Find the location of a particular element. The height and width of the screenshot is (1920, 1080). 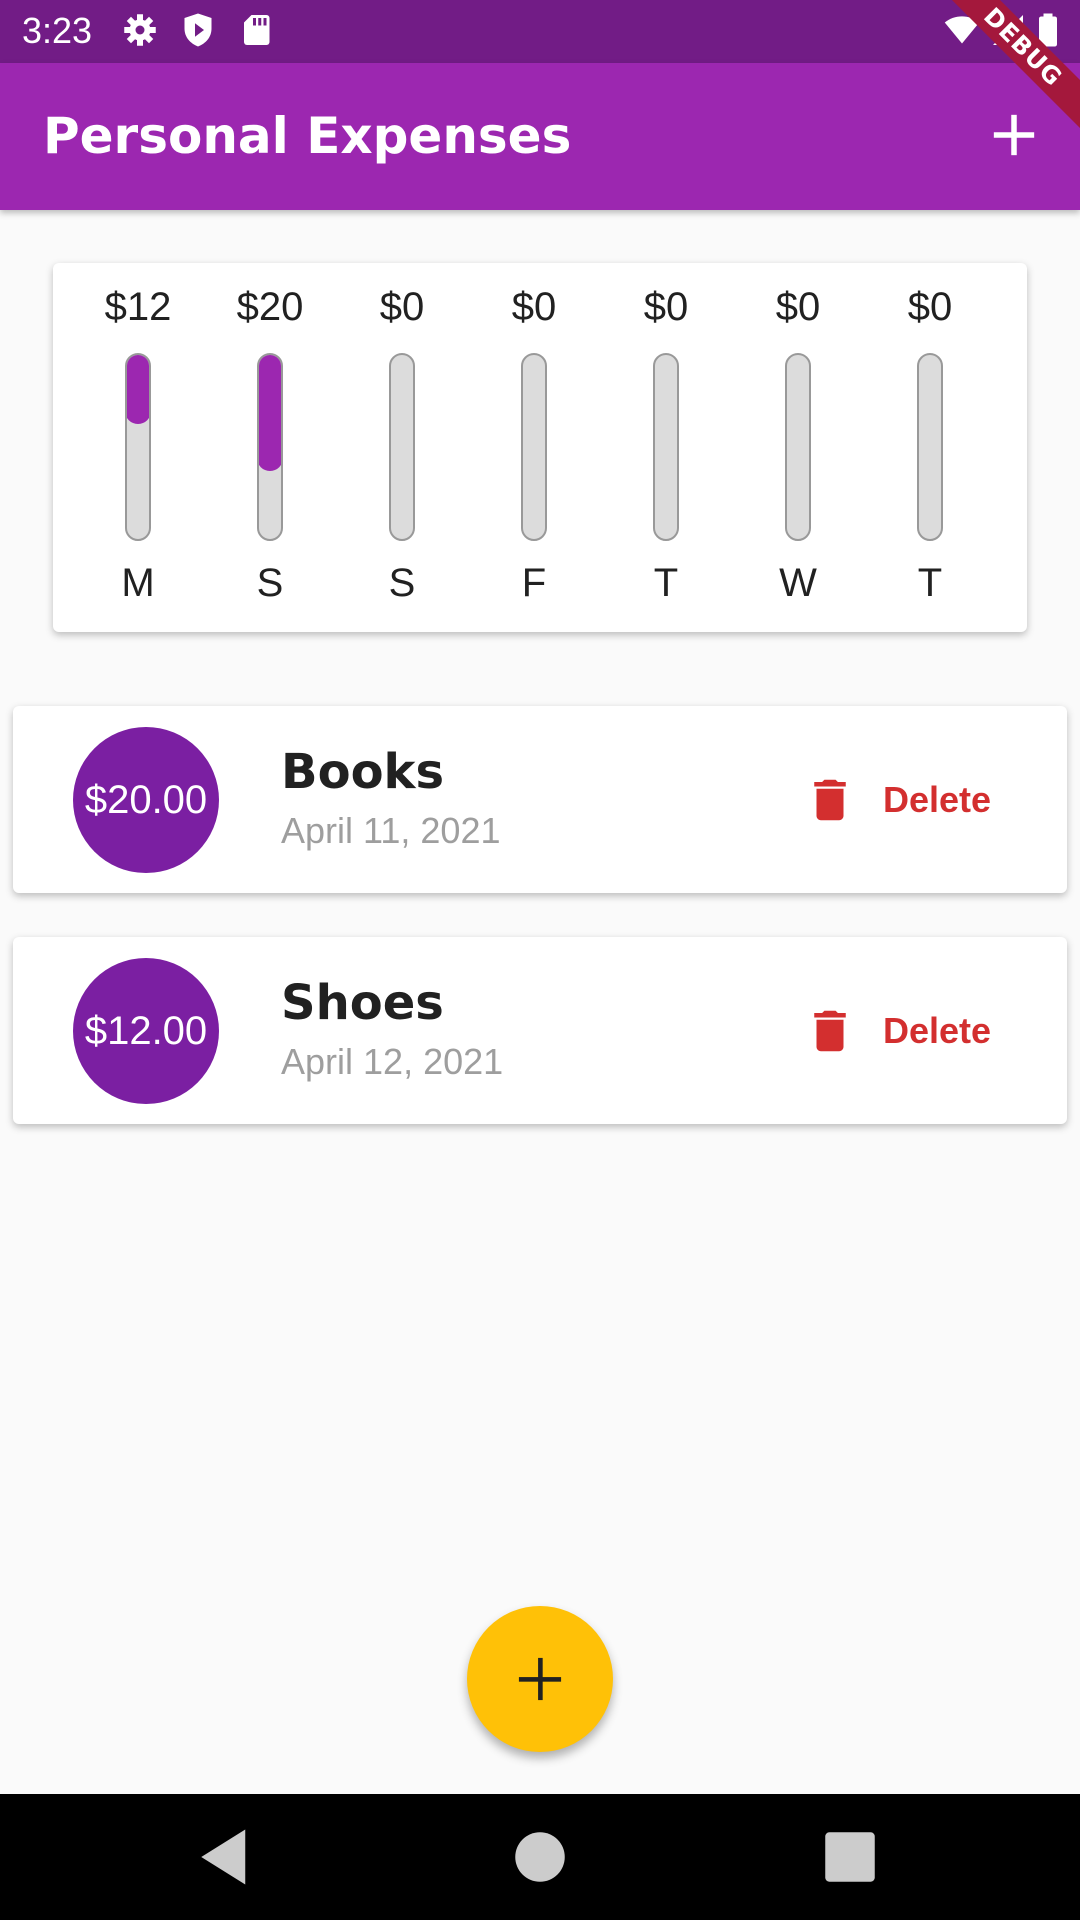

add-expense-button is located at coordinates (1014, 135).